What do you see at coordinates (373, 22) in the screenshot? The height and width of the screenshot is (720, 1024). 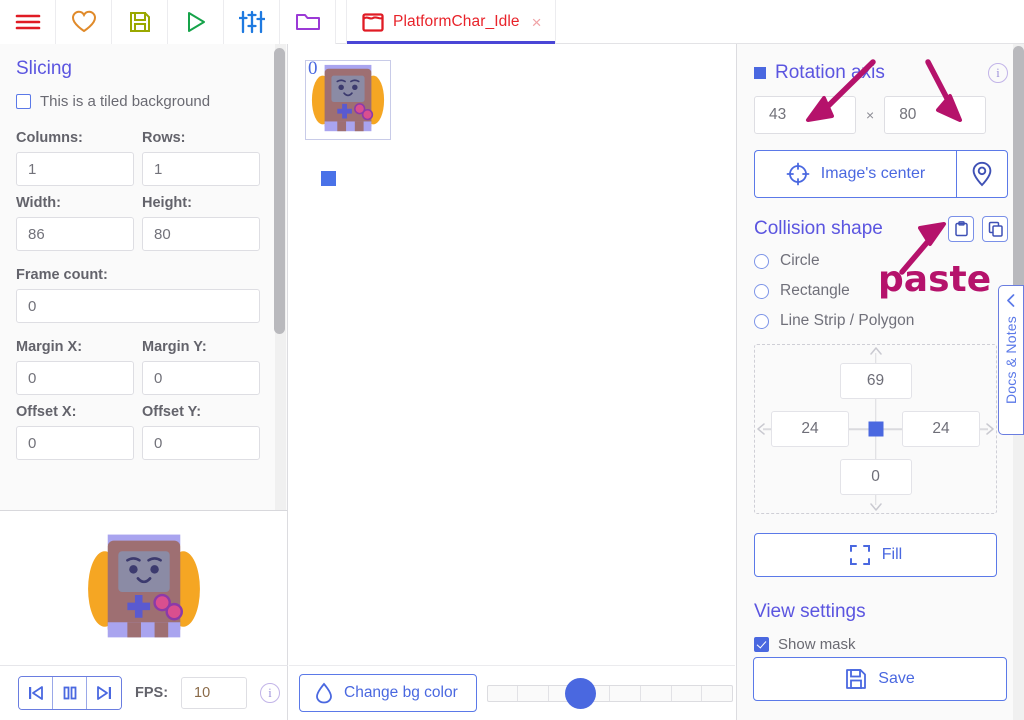 I see `image-file-icon` at bounding box center [373, 22].